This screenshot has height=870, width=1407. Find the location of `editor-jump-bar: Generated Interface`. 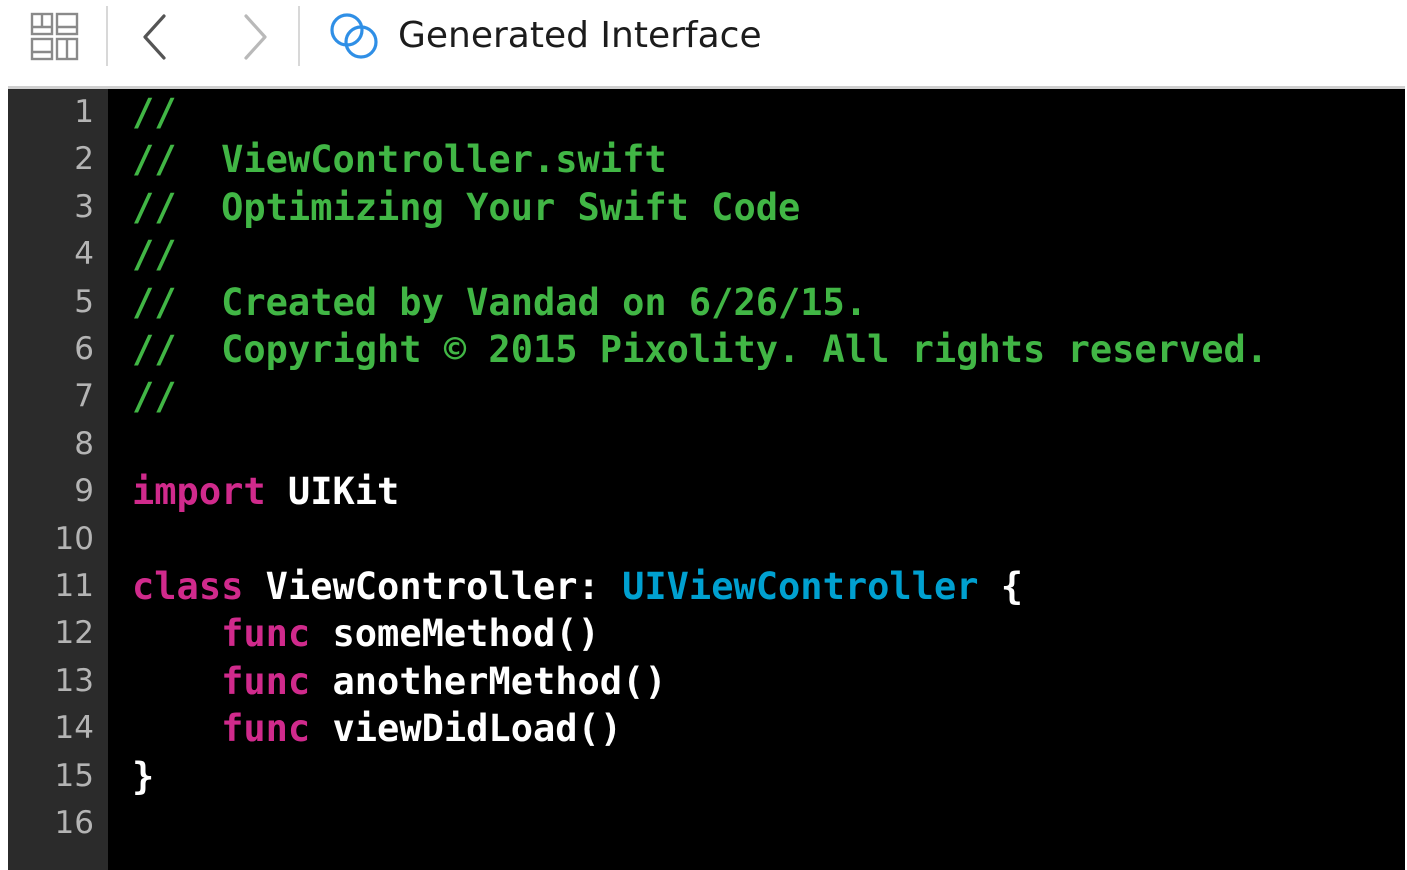

editor-jump-bar: Generated Interface is located at coordinates (703, 43).